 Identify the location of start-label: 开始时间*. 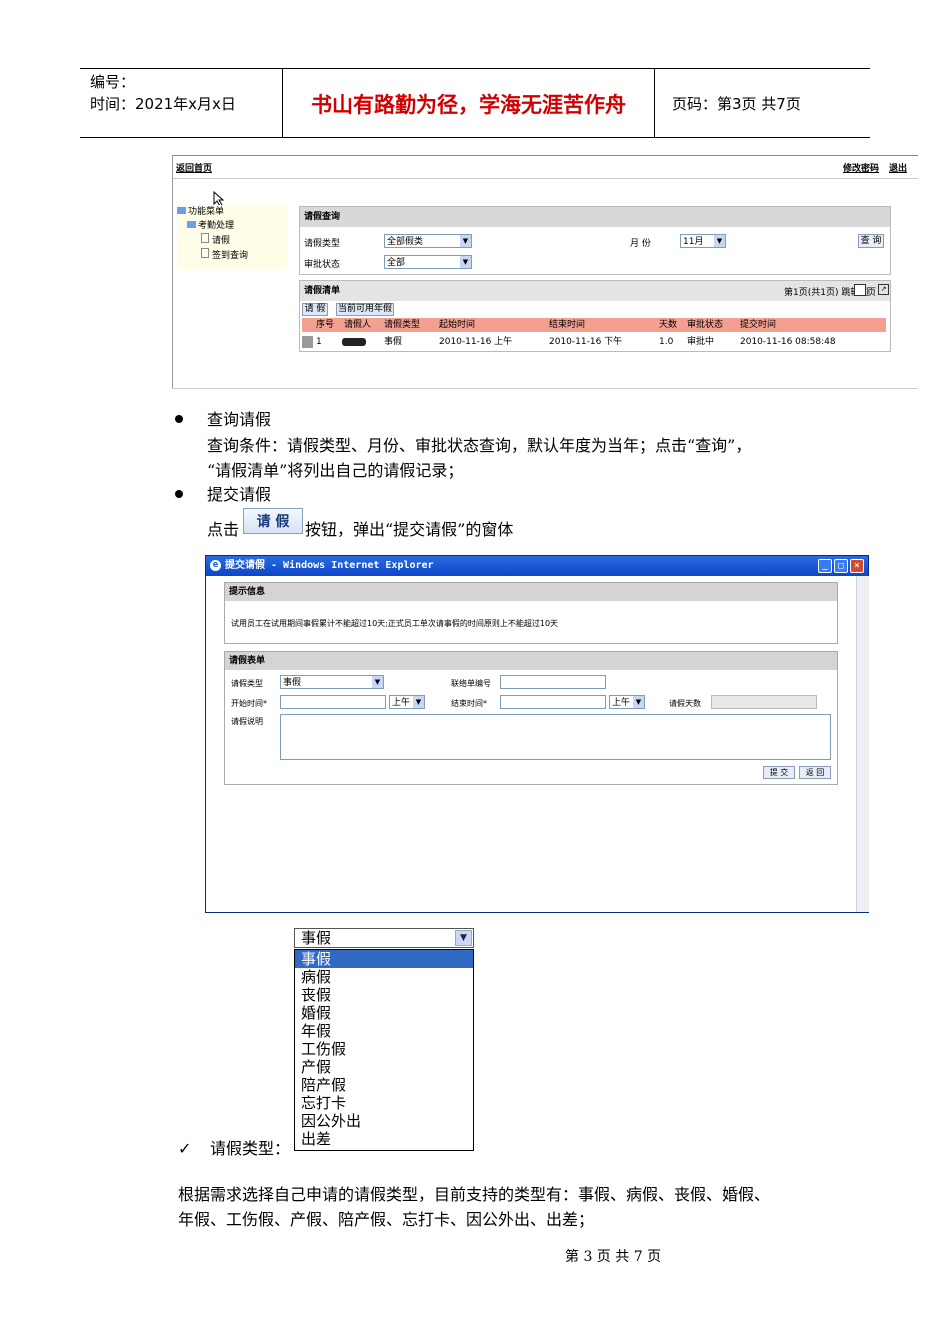
(249, 703).